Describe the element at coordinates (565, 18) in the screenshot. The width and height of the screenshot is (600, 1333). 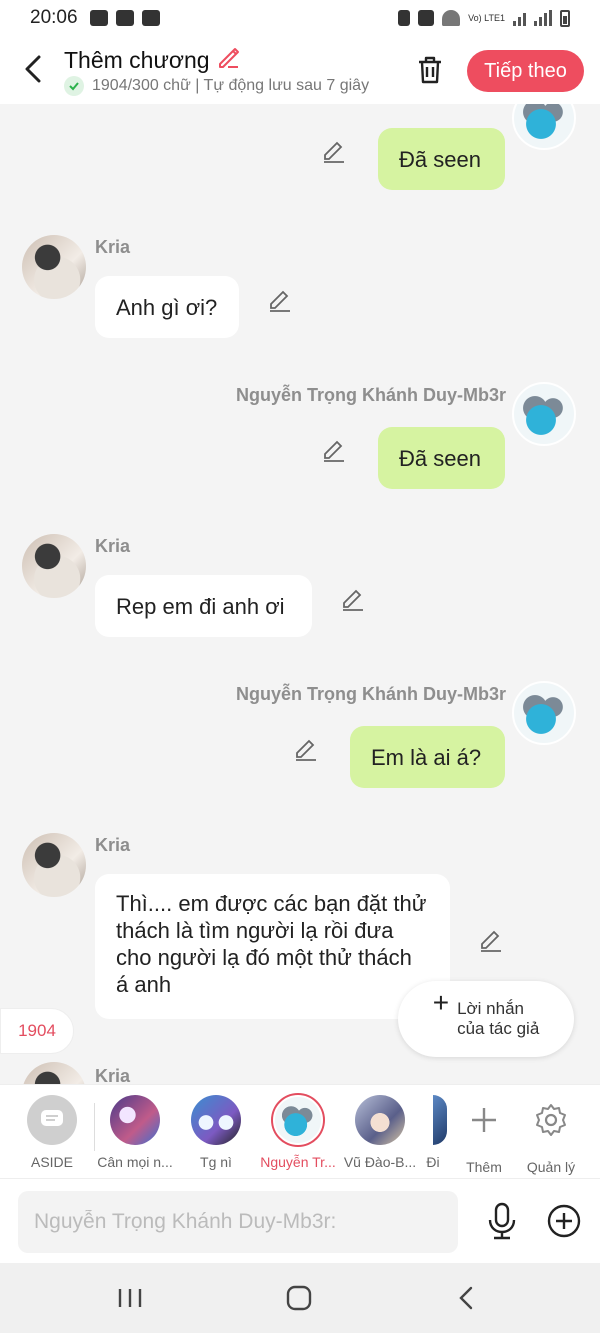
I see `battery-icon` at that location.